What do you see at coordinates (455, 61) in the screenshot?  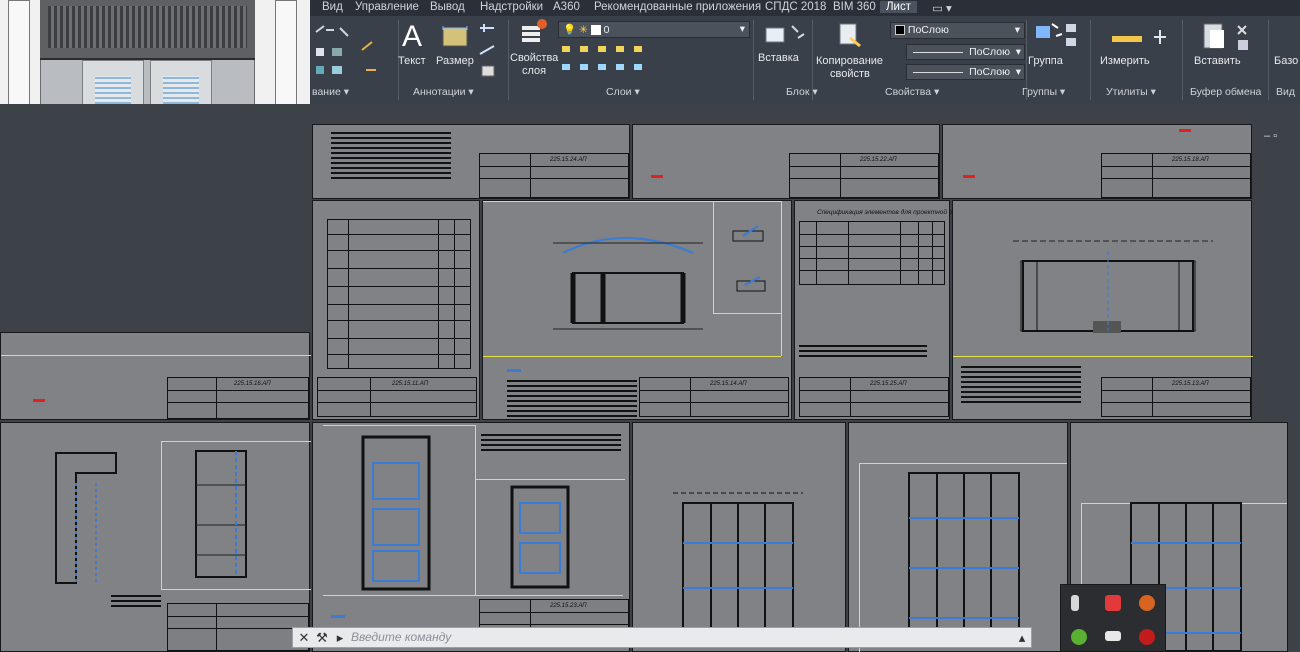 I see `dimension-button: Размер` at bounding box center [455, 61].